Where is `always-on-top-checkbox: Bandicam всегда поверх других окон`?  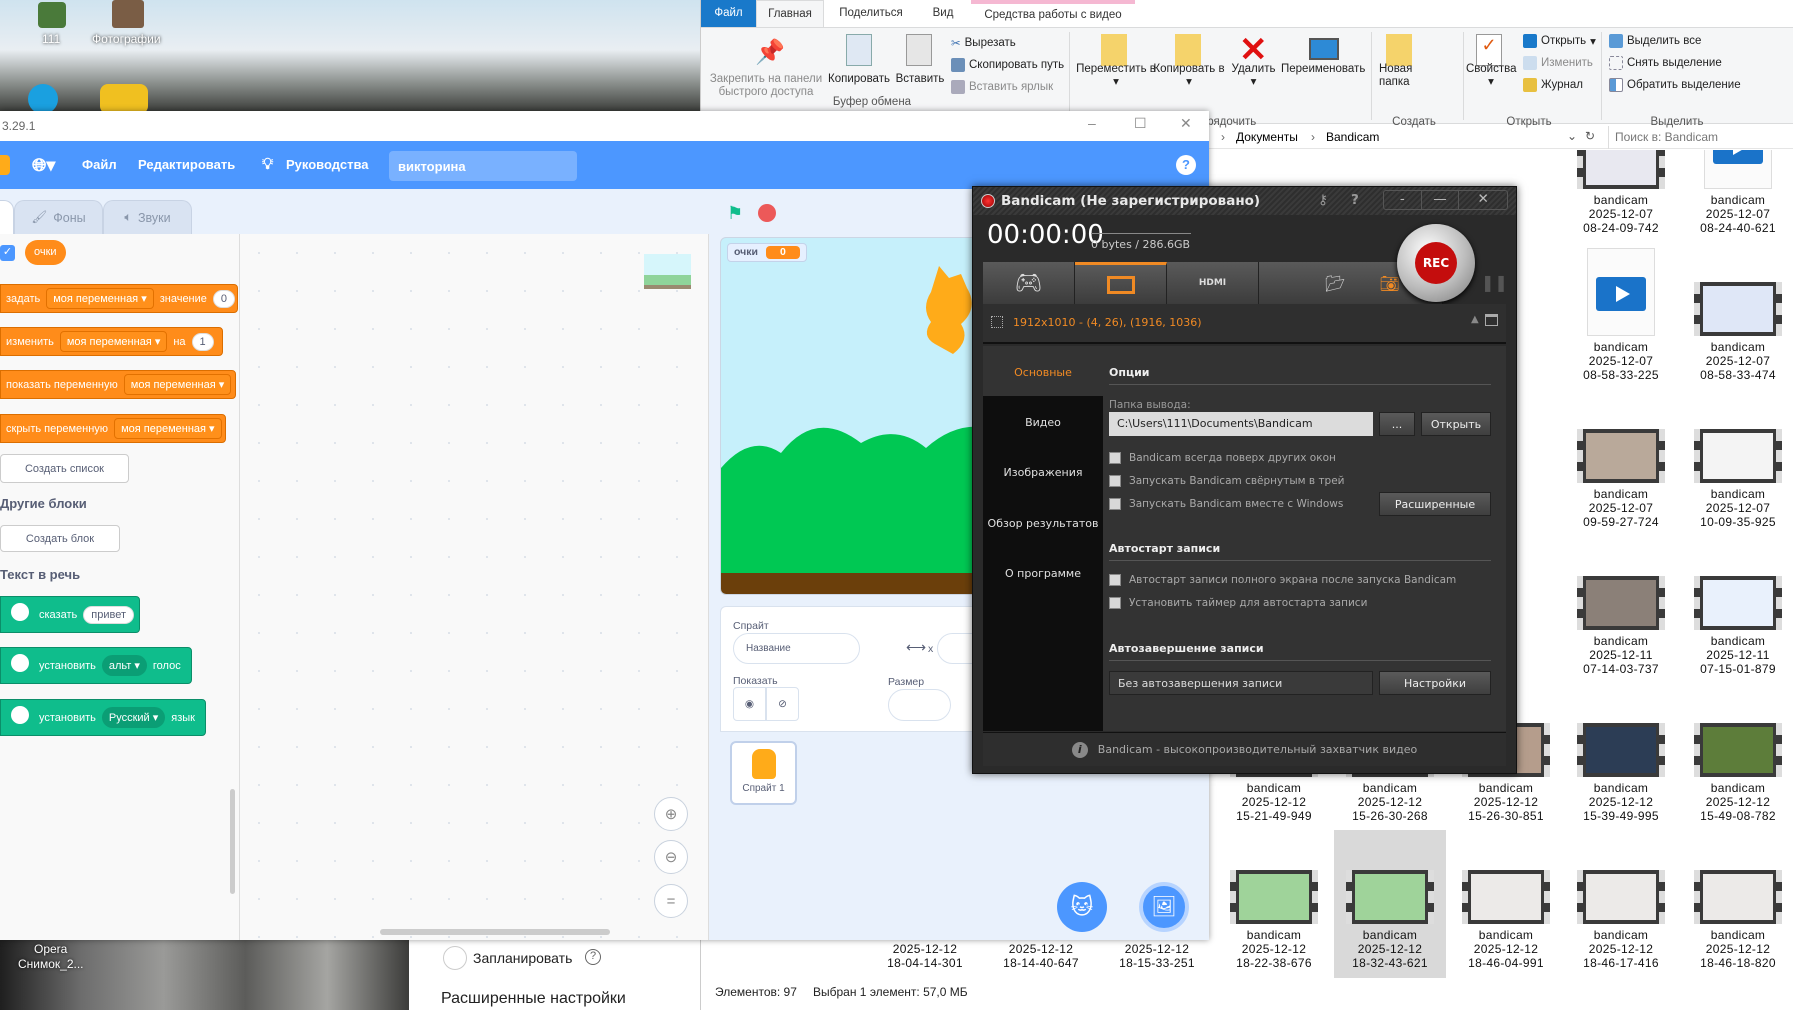
always-on-top-checkbox: Bandicam всегда поверх других окон is located at coordinates (1222, 458).